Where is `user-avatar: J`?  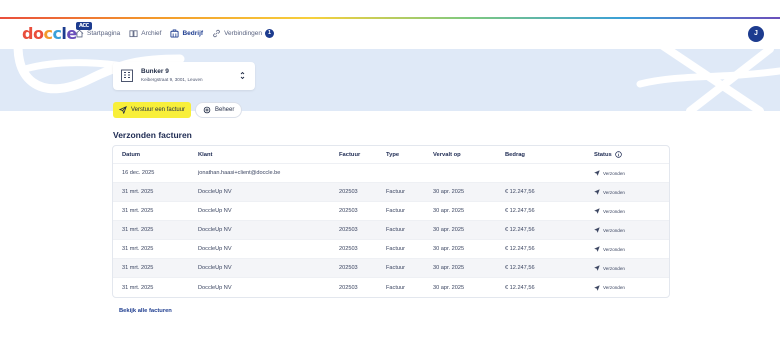 user-avatar: J is located at coordinates (756, 34).